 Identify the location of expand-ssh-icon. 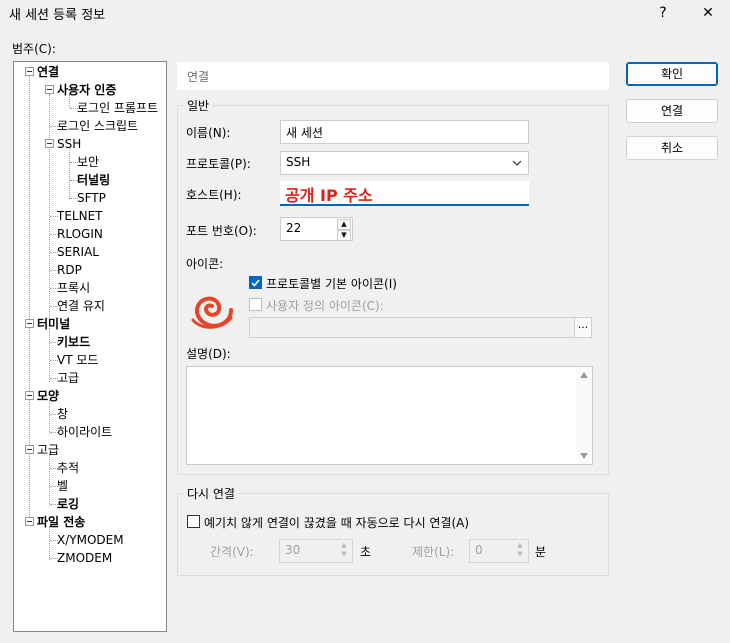
(49, 143).